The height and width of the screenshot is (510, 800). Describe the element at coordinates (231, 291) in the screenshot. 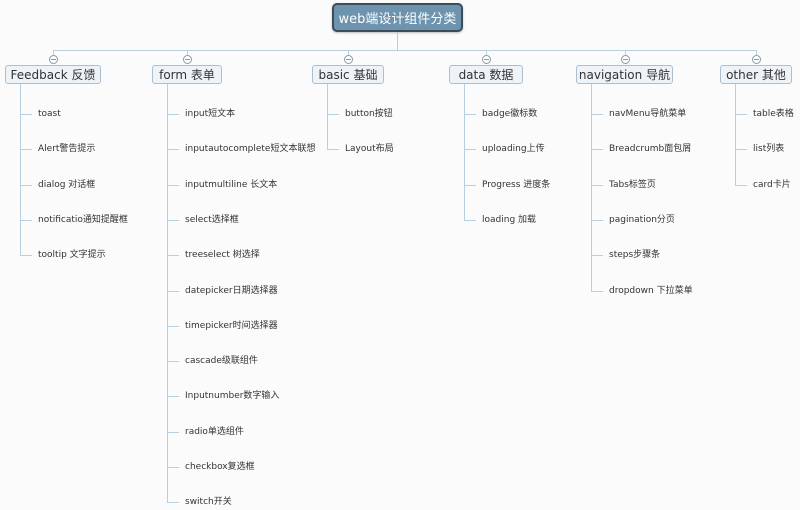

I see `subtopic-item: datepicker日期选择器` at that location.